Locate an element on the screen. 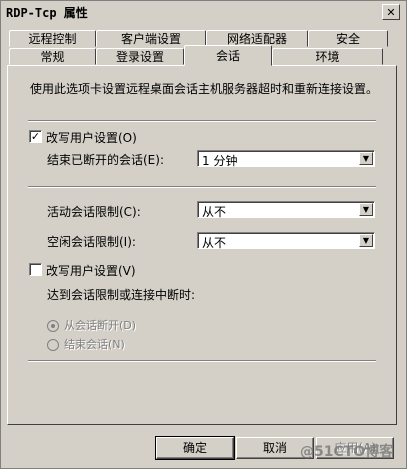  active-session-limit-label: 活动会话限制(C): is located at coordinates (94, 212).